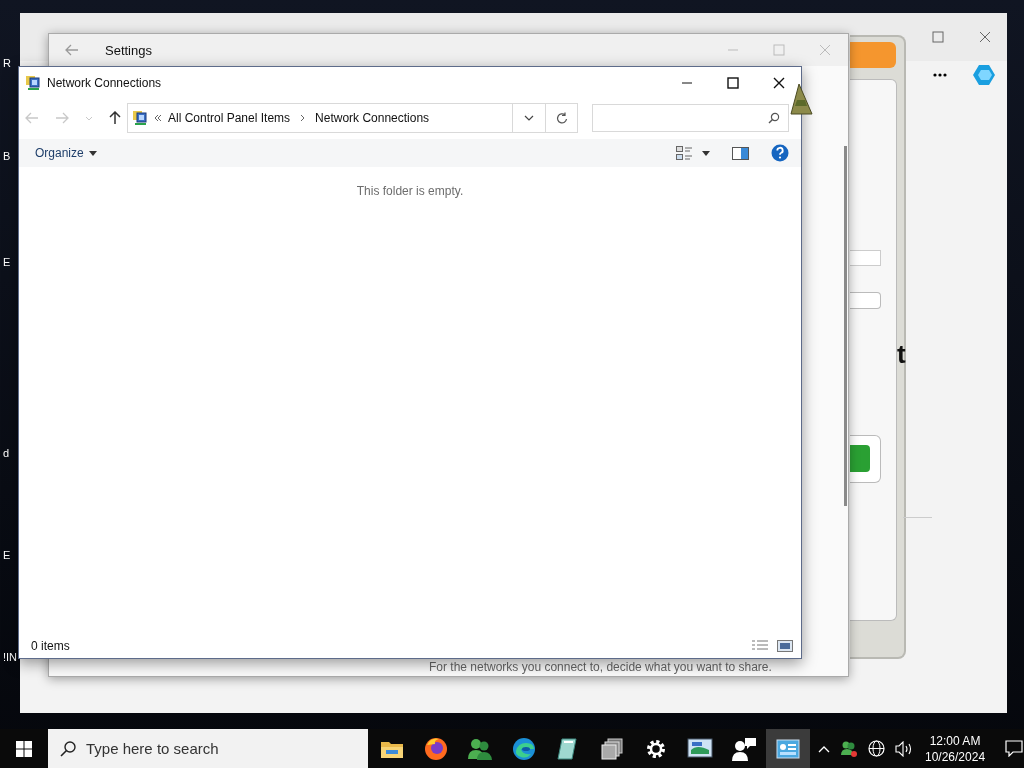  Describe the element at coordinates (104, 83) in the screenshot. I see `window-title: Network Connections` at that location.